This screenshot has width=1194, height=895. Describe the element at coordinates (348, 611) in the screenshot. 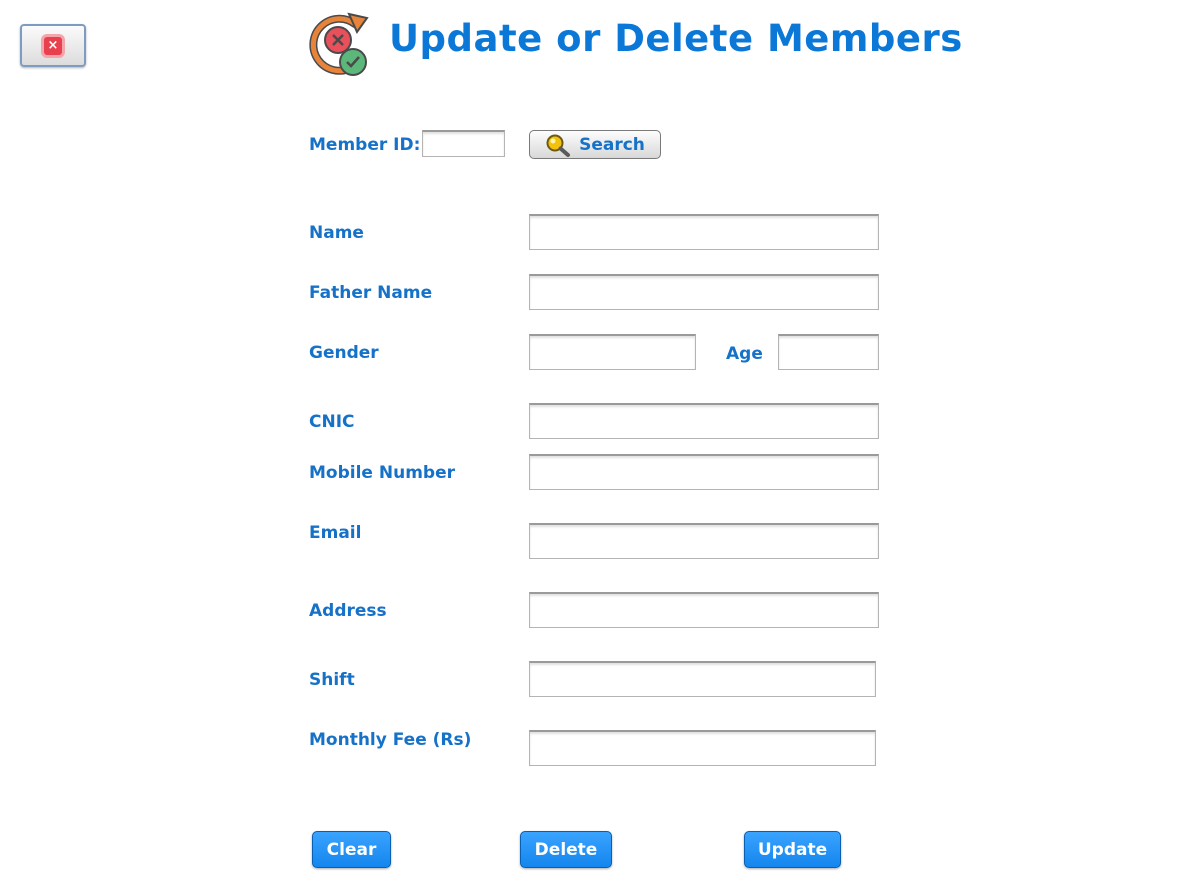

I see `address-label: Address` at that location.